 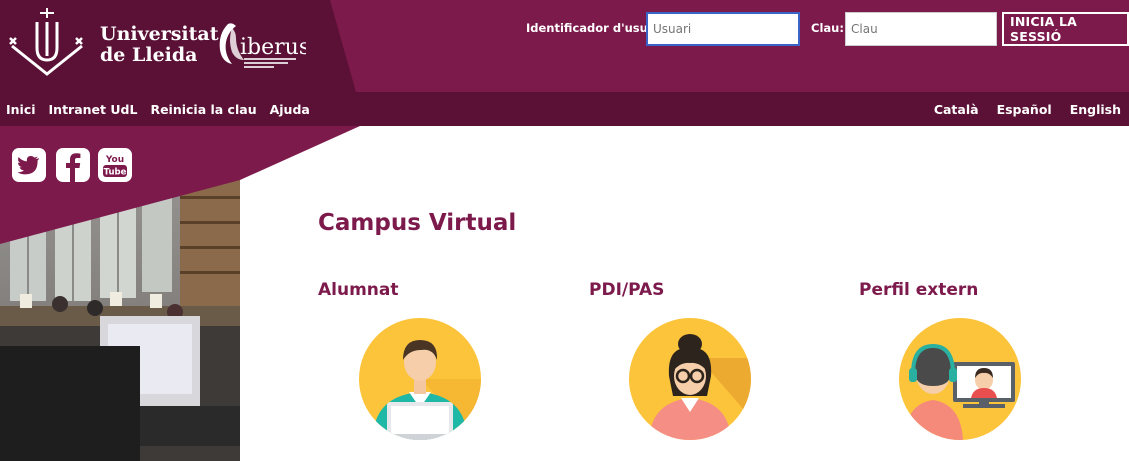 I want to click on nav-item-reset-password: Reinicia la clau, so click(x=203, y=109).